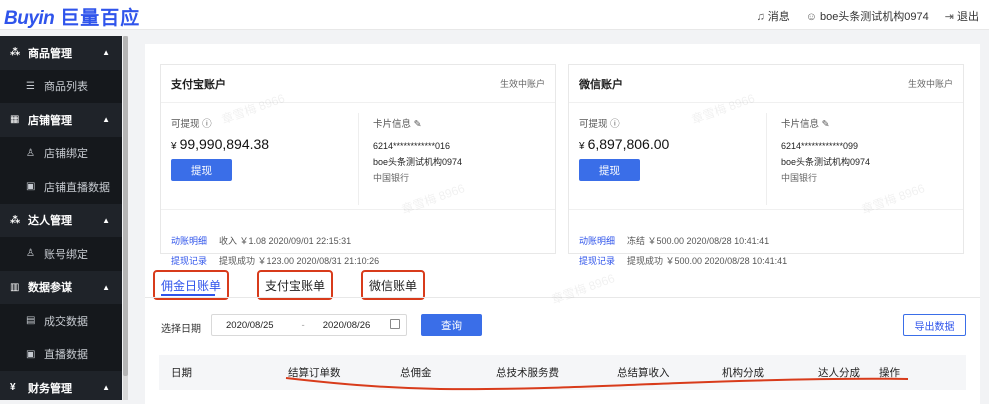  Describe the element at coordinates (451, 325) in the screenshot. I see `query-button: 查询` at that location.